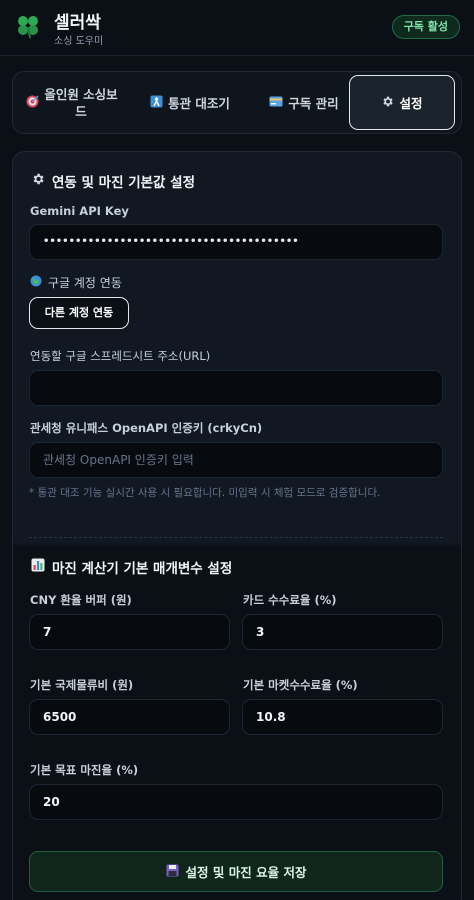  Describe the element at coordinates (36, 282) in the screenshot. I see `globe-icon` at that location.